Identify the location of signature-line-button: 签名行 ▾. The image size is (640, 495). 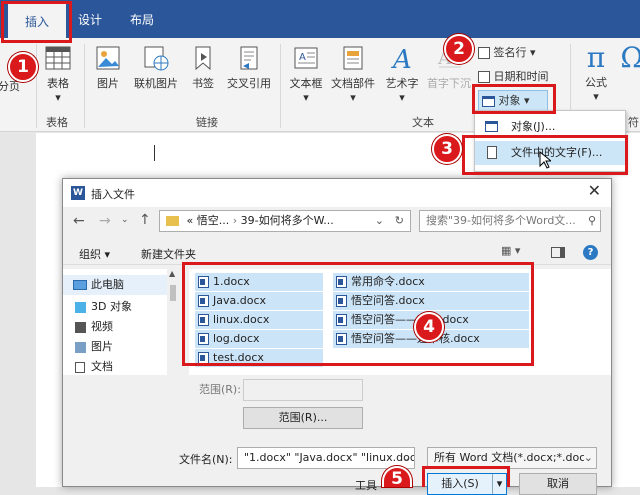
(518, 52).